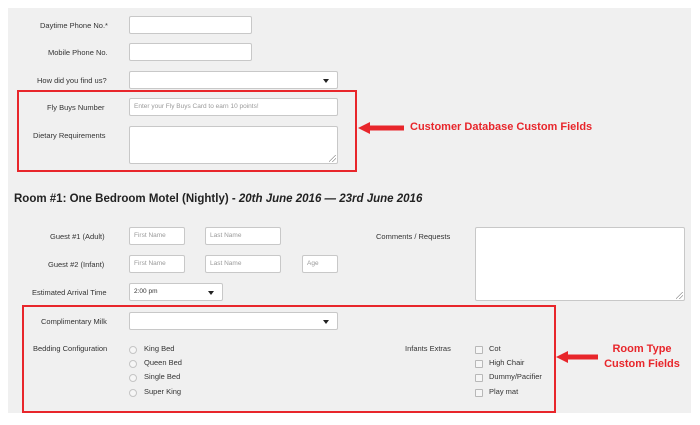 The width and height of the screenshot is (700, 425). What do you see at coordinates (76, 107) in the screenshot?
I see `fly-buys-label: Fly Buys Number` at bounding box center [76, 107].